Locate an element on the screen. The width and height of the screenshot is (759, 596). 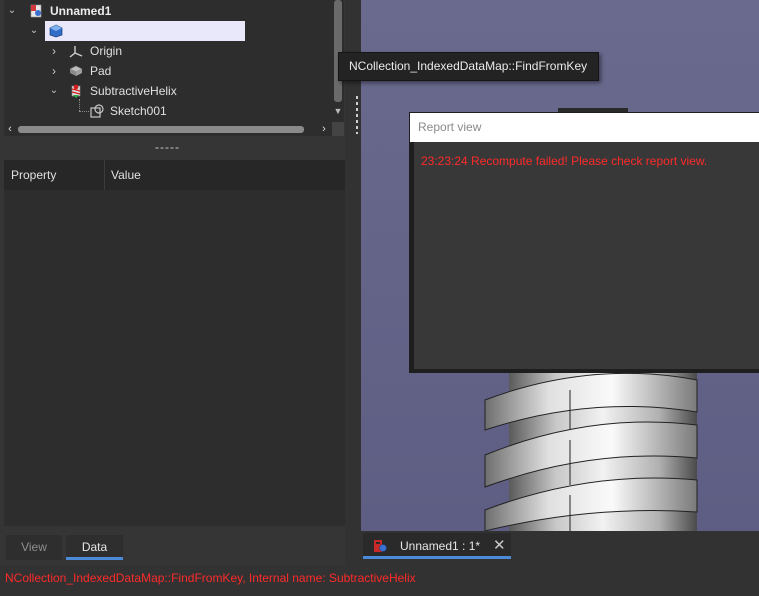
tree-horizontal-scrollbar: ‹ › is located at coordinates (168, 129).